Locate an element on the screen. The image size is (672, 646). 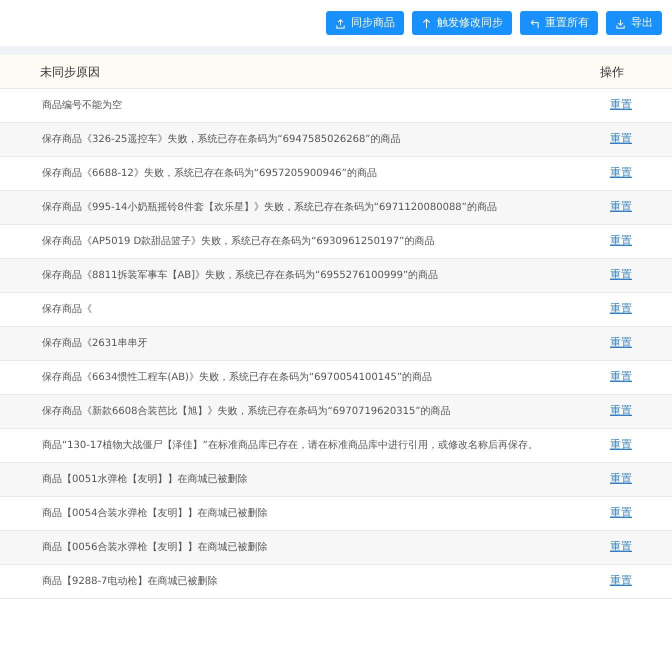
table-cell-text: 保存商品《新款6608合装芭比【旭】》失败，系统已存在条码为“6970719620315”的商品 is located at coordinates (246, 411).